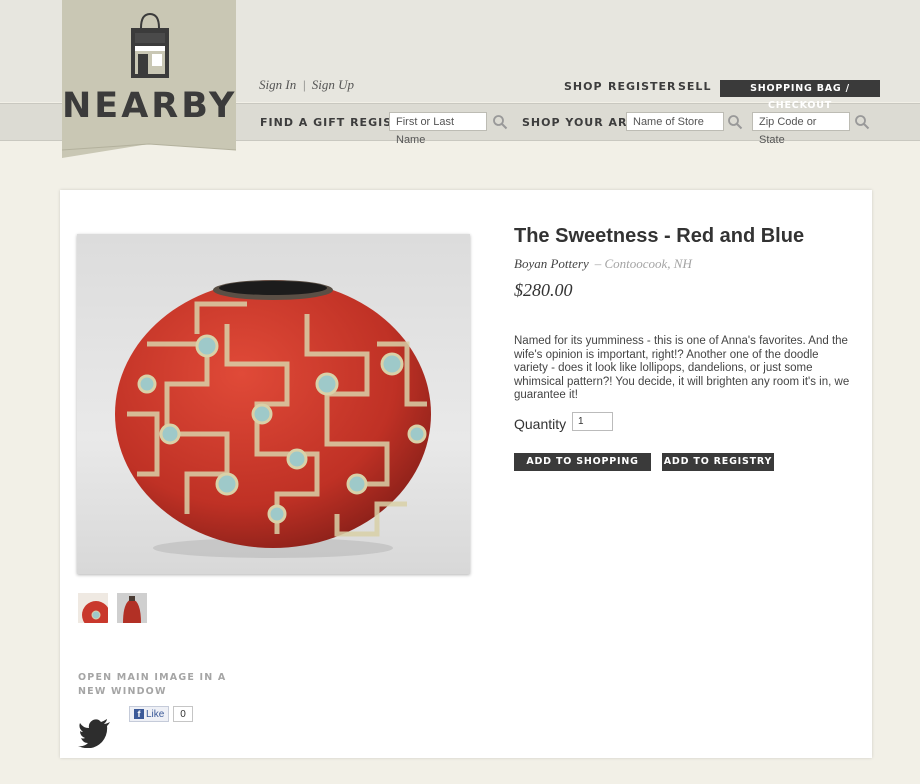 Image resolution: width=920 pixels, height=784 pixels. I want to click on zip-state-input: Zip Code or State, so click(801, 129).